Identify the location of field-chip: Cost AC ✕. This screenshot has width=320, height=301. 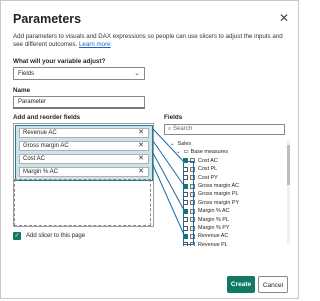
(84, 159).